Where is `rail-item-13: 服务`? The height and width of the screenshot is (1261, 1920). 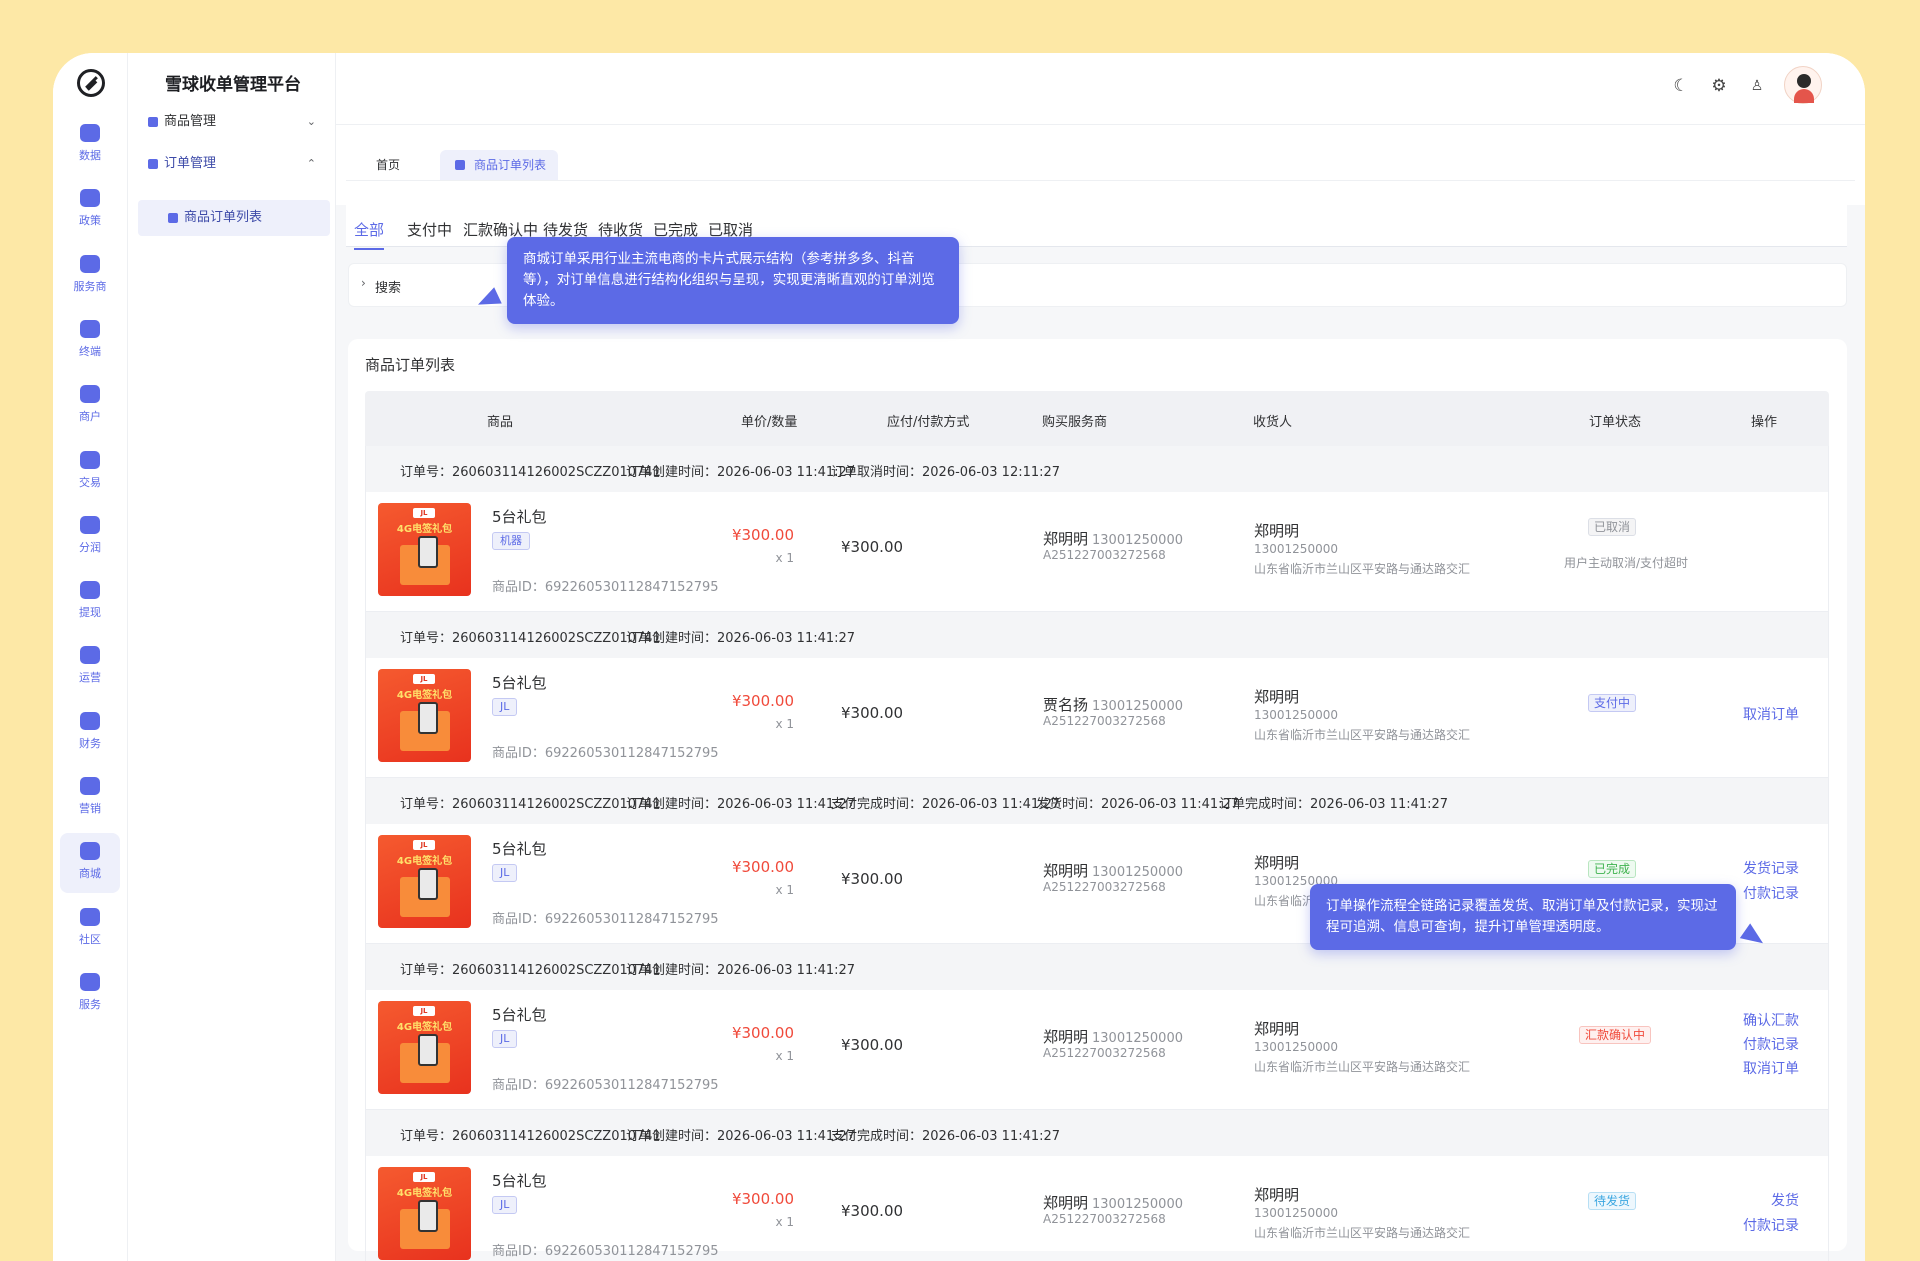
rail-item-13: 服务 is located at coordinates (90, 994).